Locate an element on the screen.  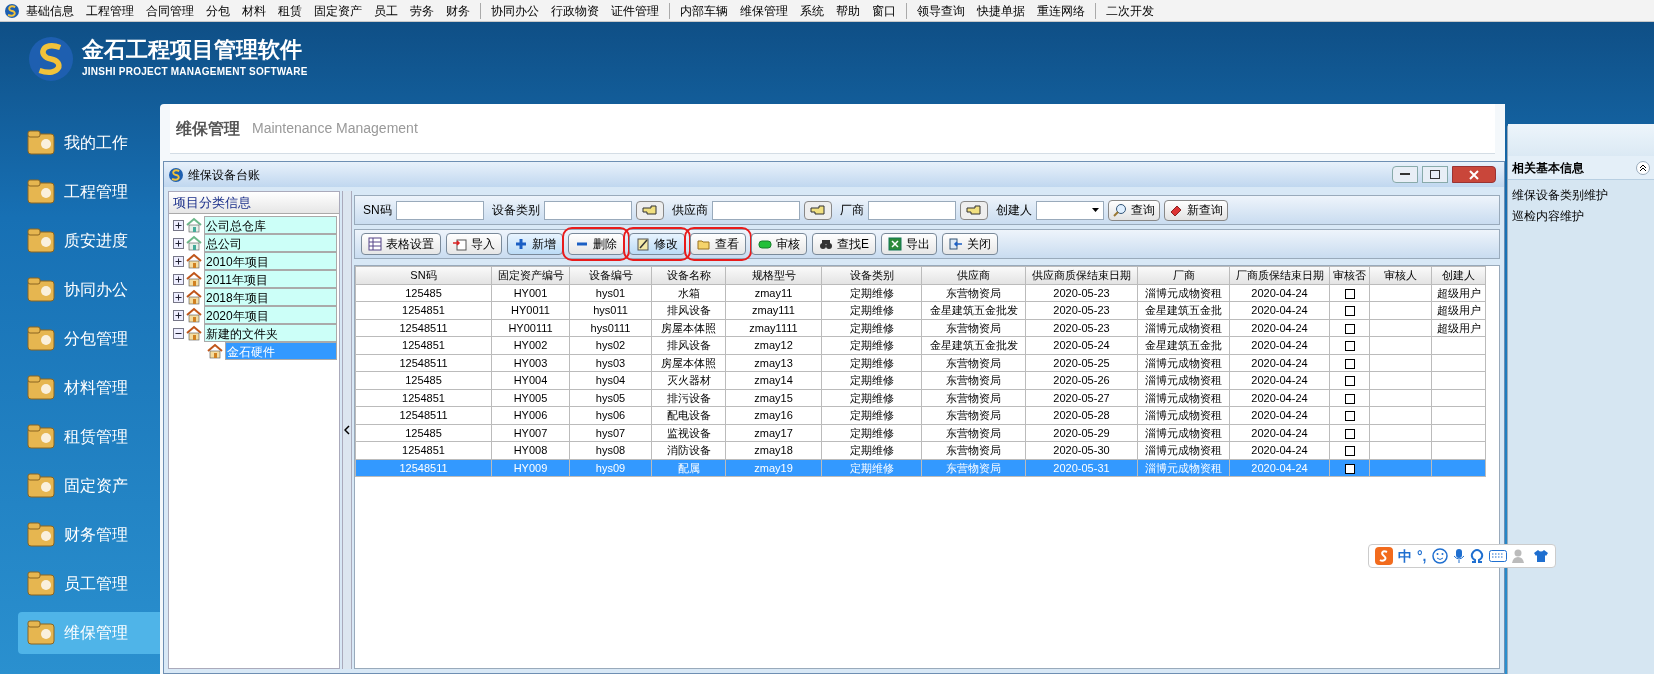
menu-item: 固定资产 is located at coordinates (338, 10).